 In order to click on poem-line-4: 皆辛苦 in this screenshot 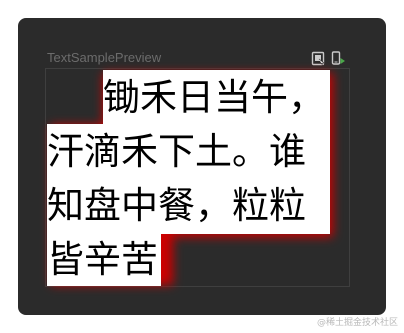, I will do `click(102, 259)`.